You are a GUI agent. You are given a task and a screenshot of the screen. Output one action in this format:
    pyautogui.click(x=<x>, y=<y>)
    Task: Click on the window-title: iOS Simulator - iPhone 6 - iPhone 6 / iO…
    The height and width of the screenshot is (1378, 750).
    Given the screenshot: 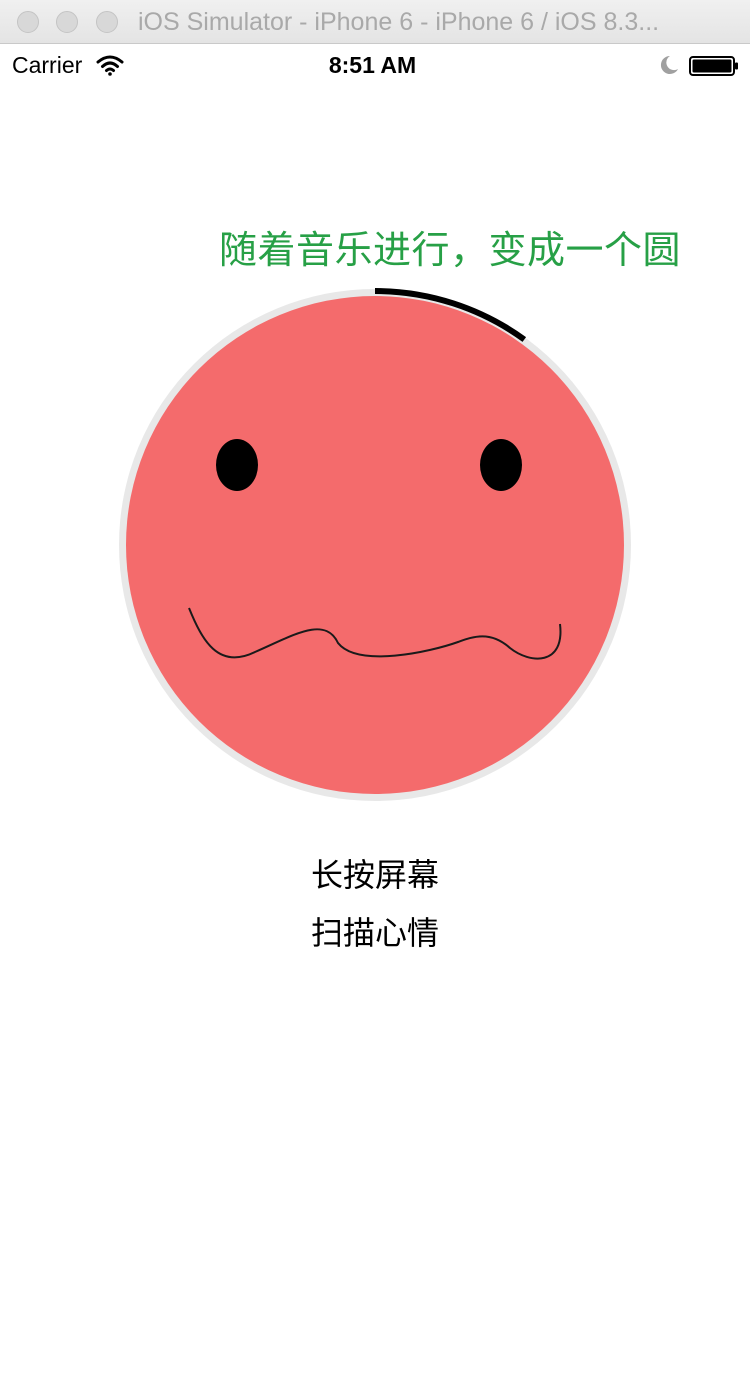 What is the action you would take?
    pyautogui.click(x=399, y=22)
    